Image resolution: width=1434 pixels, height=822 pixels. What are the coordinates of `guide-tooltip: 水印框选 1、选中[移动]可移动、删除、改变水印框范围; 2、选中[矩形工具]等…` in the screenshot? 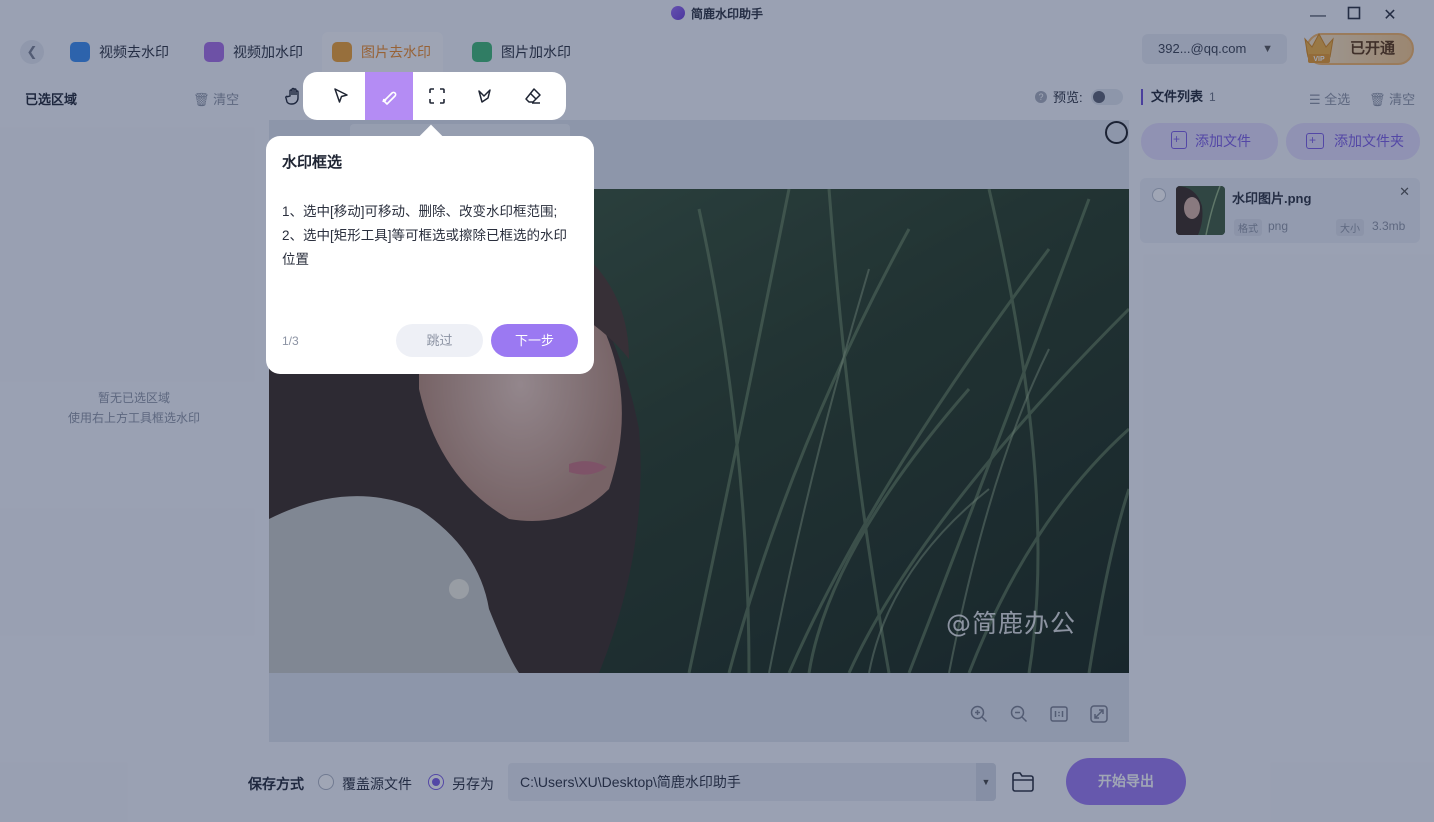 It's located at (430, 255).